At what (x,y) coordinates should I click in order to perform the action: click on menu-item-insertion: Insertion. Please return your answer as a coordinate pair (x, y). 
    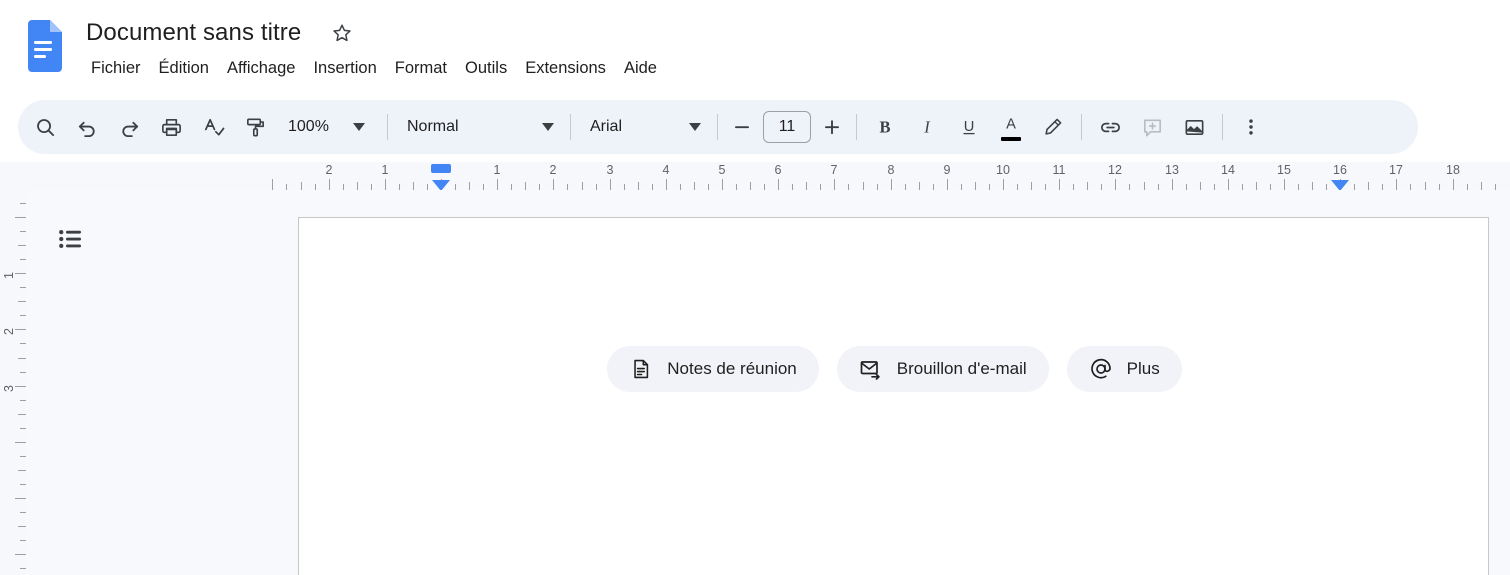
    Looking at the image, I should click on (344, 68).